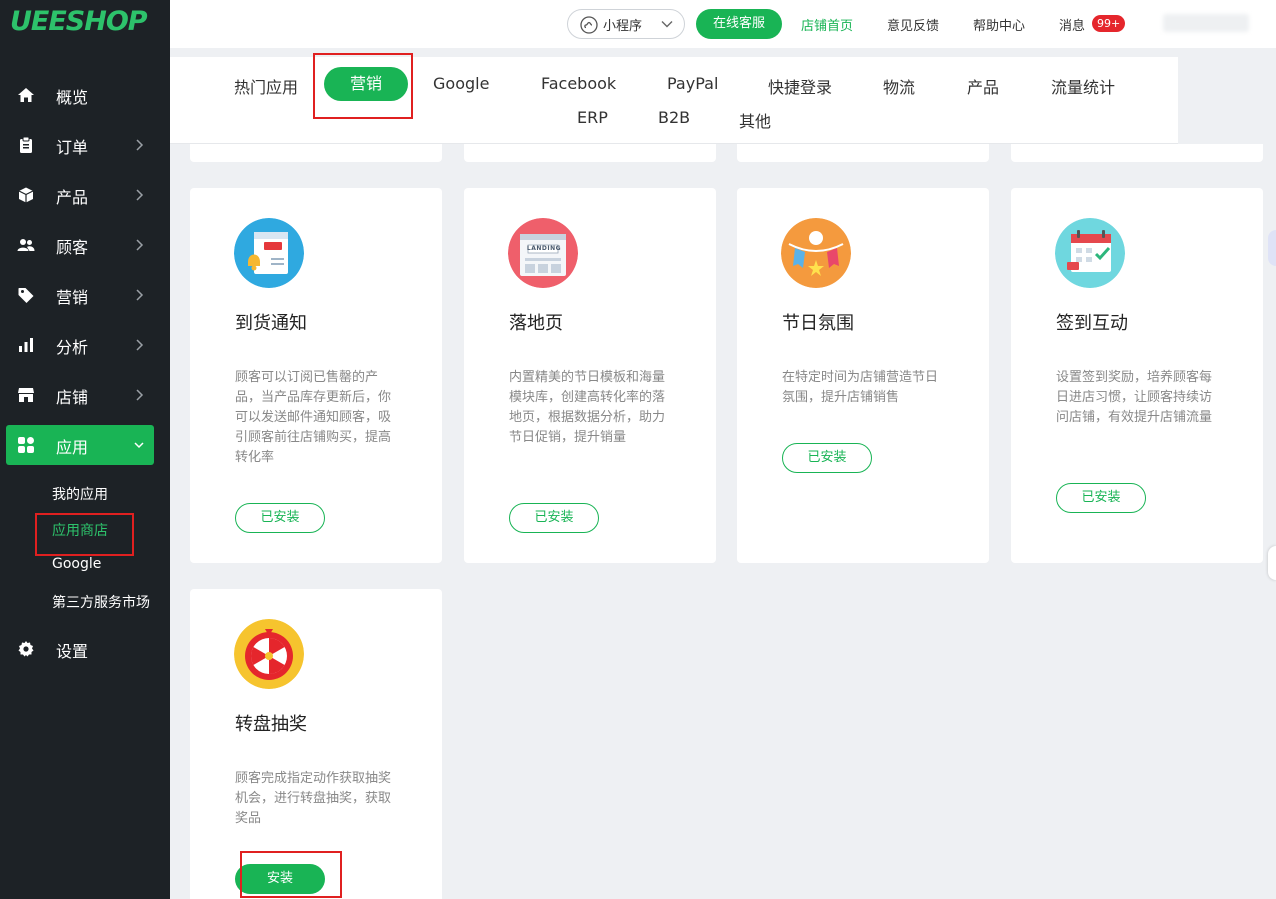  Describe the element at coordinates (72, 347) in the screenshot. I see `sidebar-item-label: 分析` at that location.